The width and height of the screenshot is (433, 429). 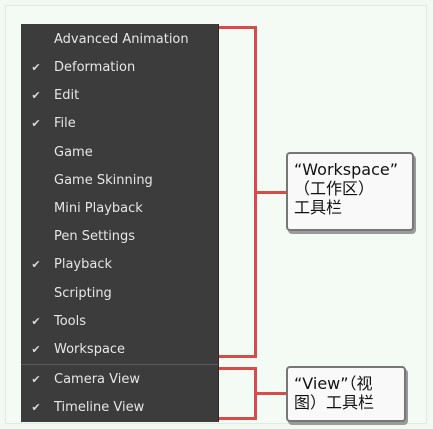 I want to click on workspace-toolbar-callout: “Workspace” （工作区） 工具栏, so click(x=350, y=191).